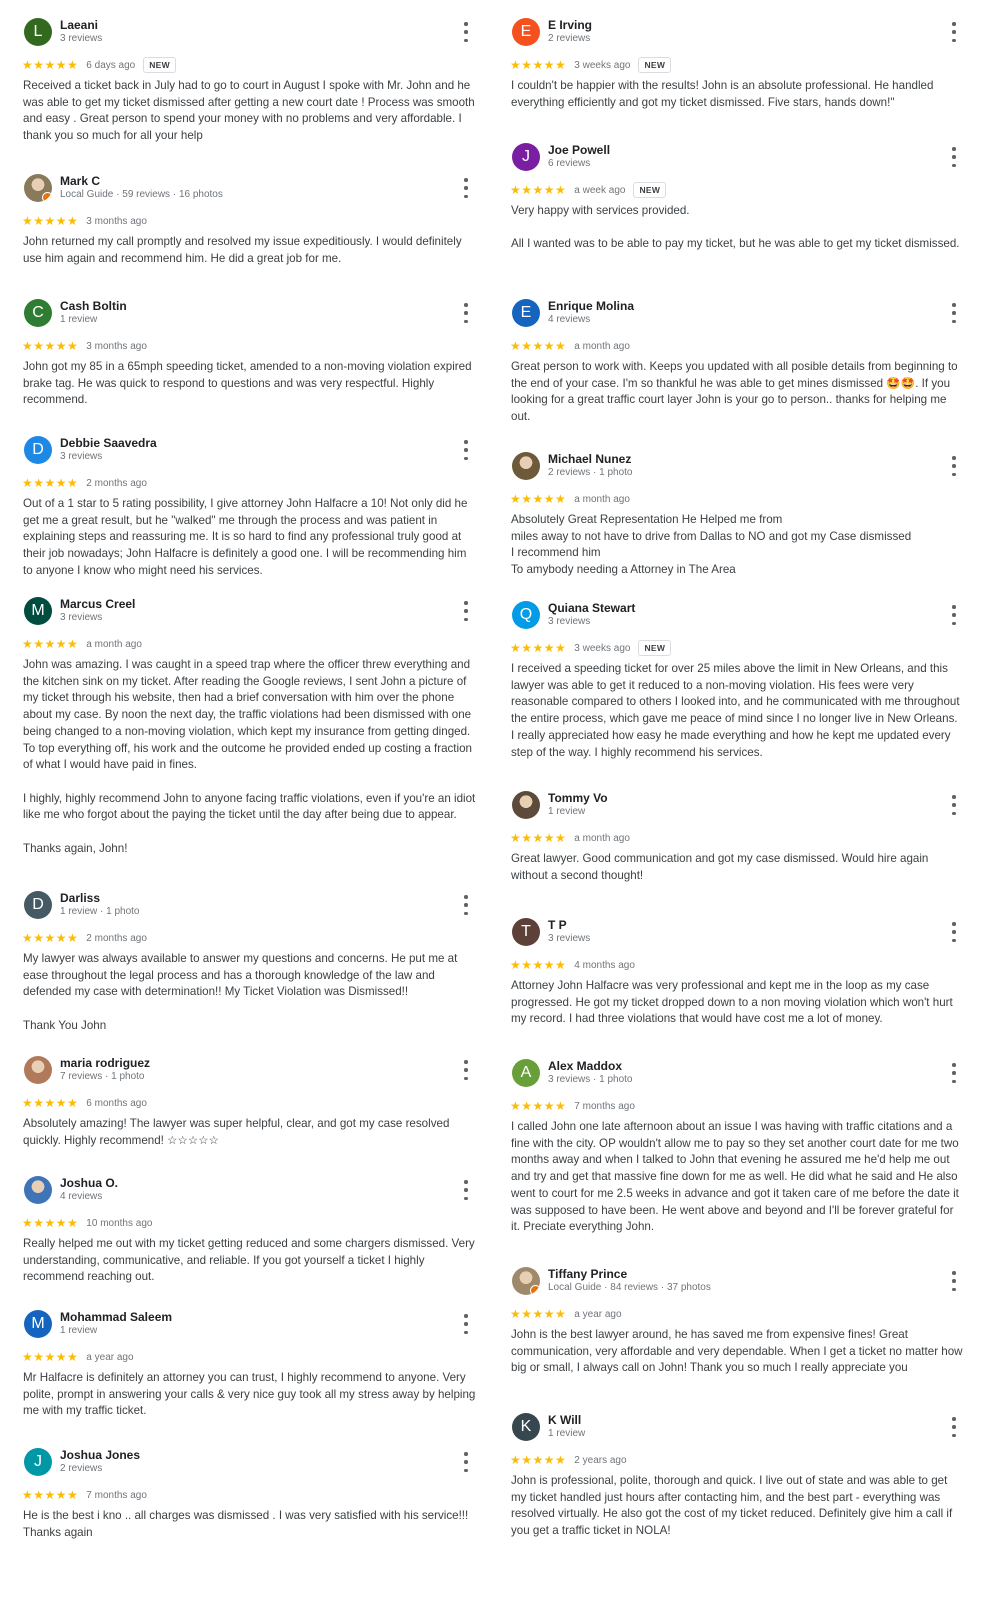 This screenshot has width=990, height=1612. What do you see at coordinates (564, 1420) in the screenshot?
I see `reviewer-name: K Will` at bounding box center [564, 1420].